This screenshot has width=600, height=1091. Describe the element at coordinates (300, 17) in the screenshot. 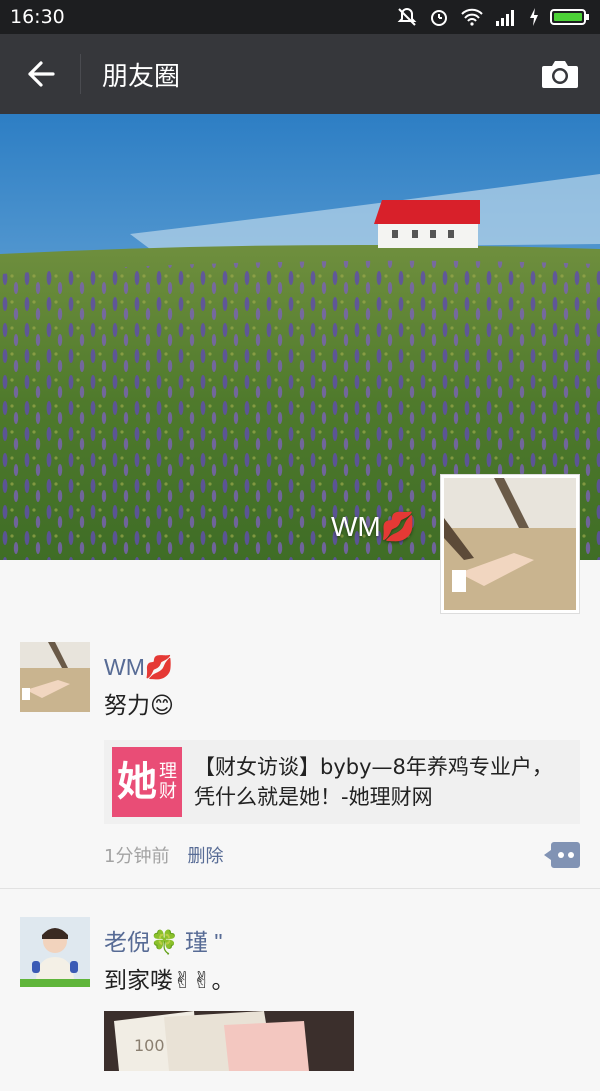

I see `status-bar: 16:30` at that location.